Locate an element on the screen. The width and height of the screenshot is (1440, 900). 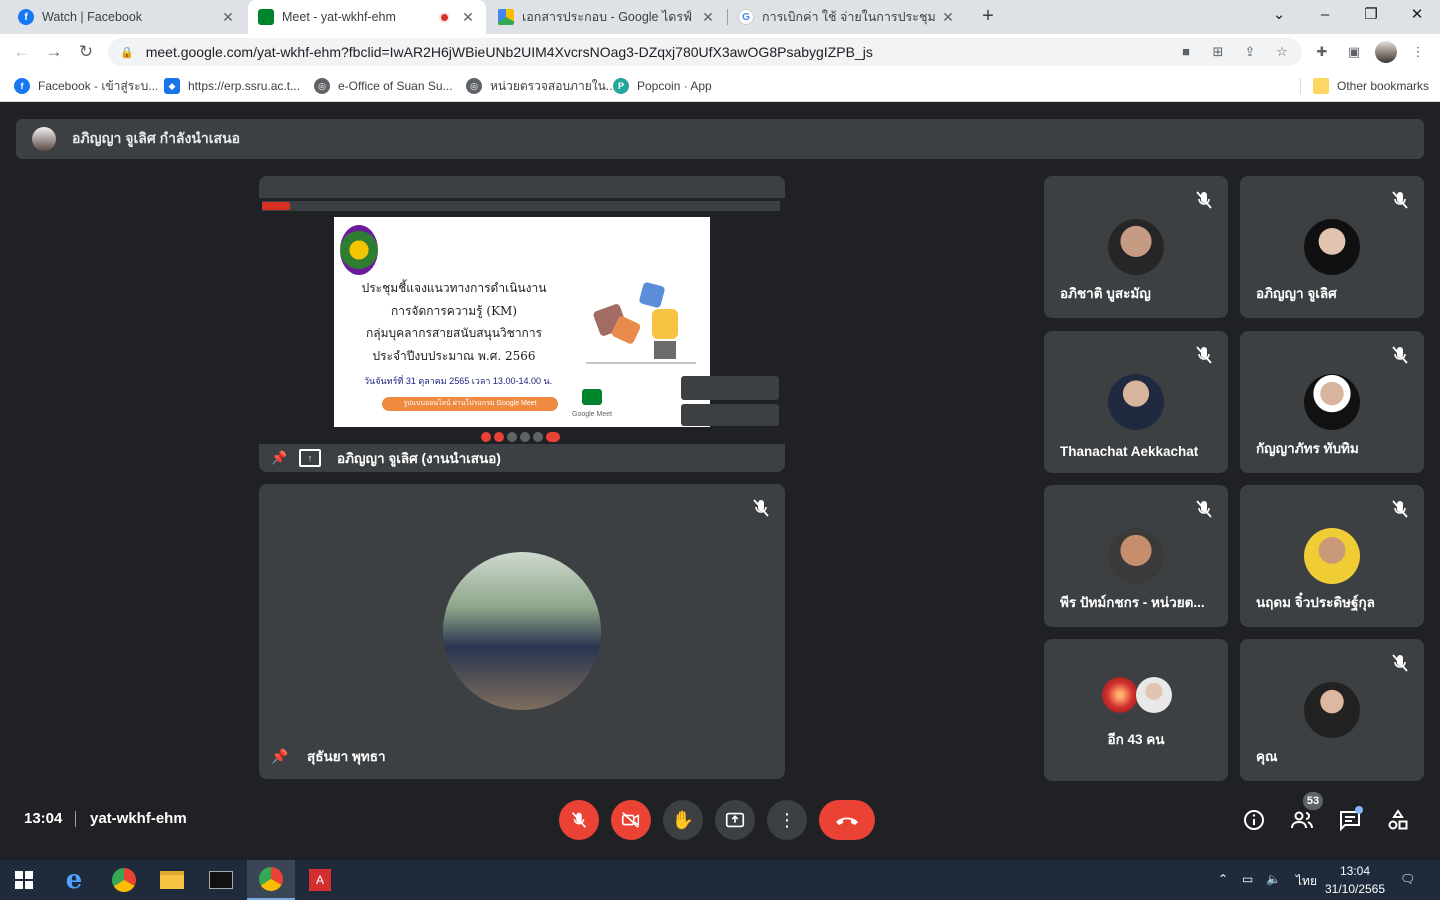
camera-icon: ■ is located at coordinates (1186, 52).